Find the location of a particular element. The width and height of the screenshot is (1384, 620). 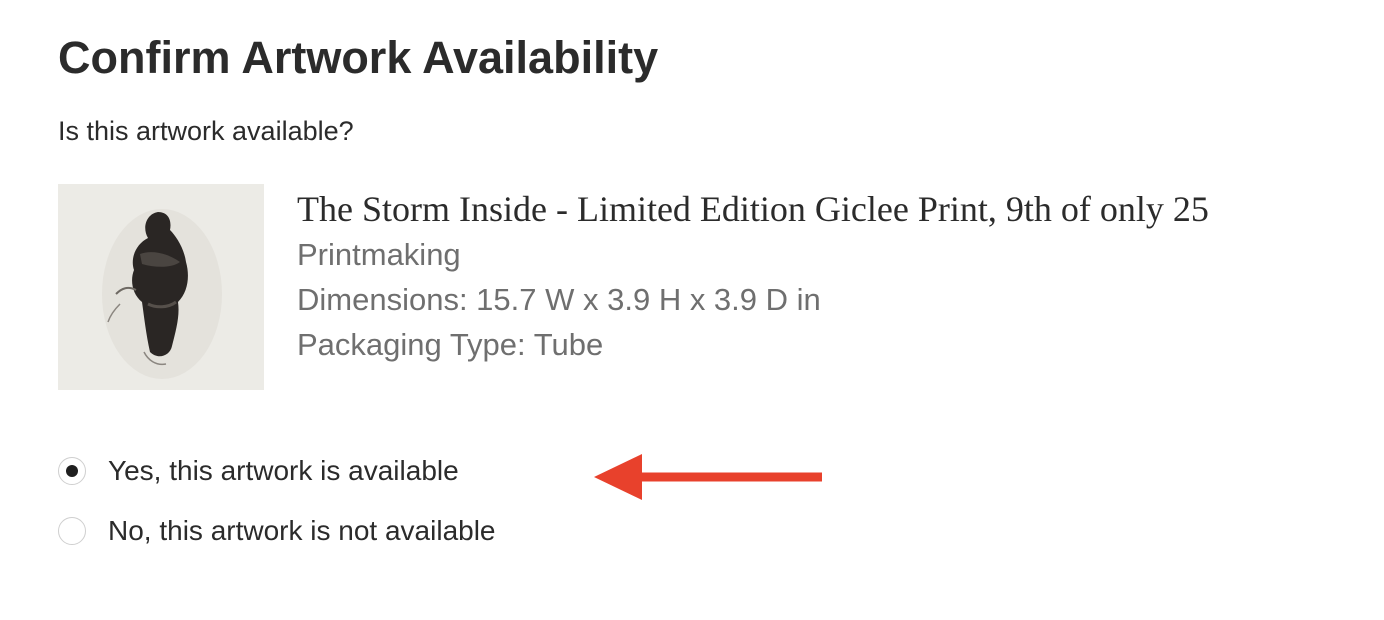

radio-selected-dot is located at coordinates (72, 471).